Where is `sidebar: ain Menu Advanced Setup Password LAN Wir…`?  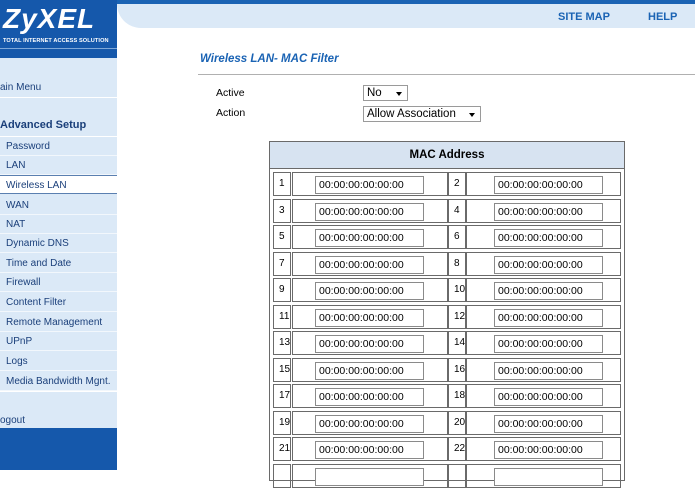 sidebar: ain Menu Advanced Setup Password LAN Wir… is located at coordinates (58, 264).